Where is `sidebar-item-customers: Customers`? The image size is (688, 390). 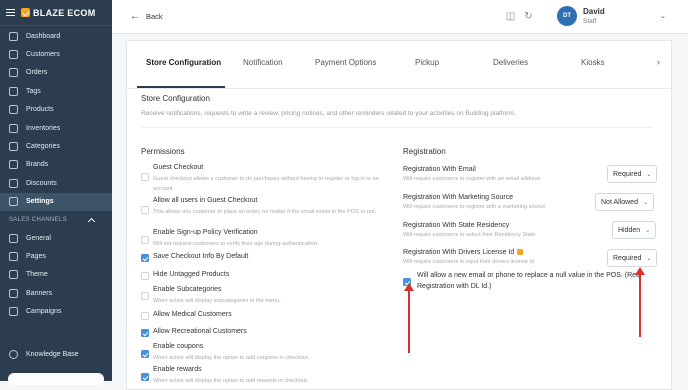
sidebar-item-customers: Customers is located at coordinates (56, 54).